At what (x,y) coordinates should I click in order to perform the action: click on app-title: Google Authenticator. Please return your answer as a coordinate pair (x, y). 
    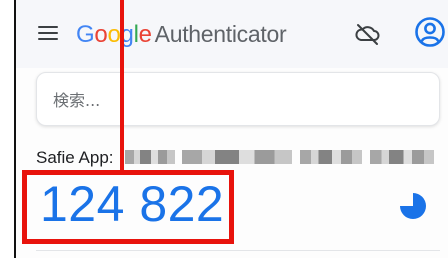
    Looking at the image, I should click on (181, 34).